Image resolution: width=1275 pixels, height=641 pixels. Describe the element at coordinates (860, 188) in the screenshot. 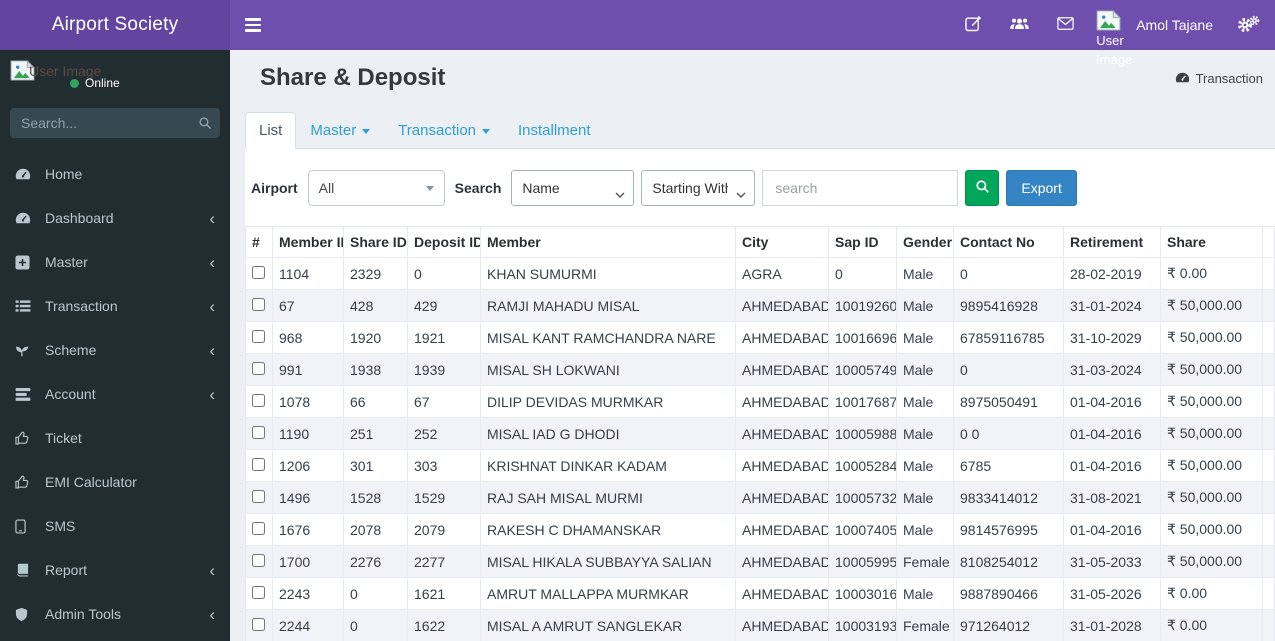

I see `search-input` at that location.